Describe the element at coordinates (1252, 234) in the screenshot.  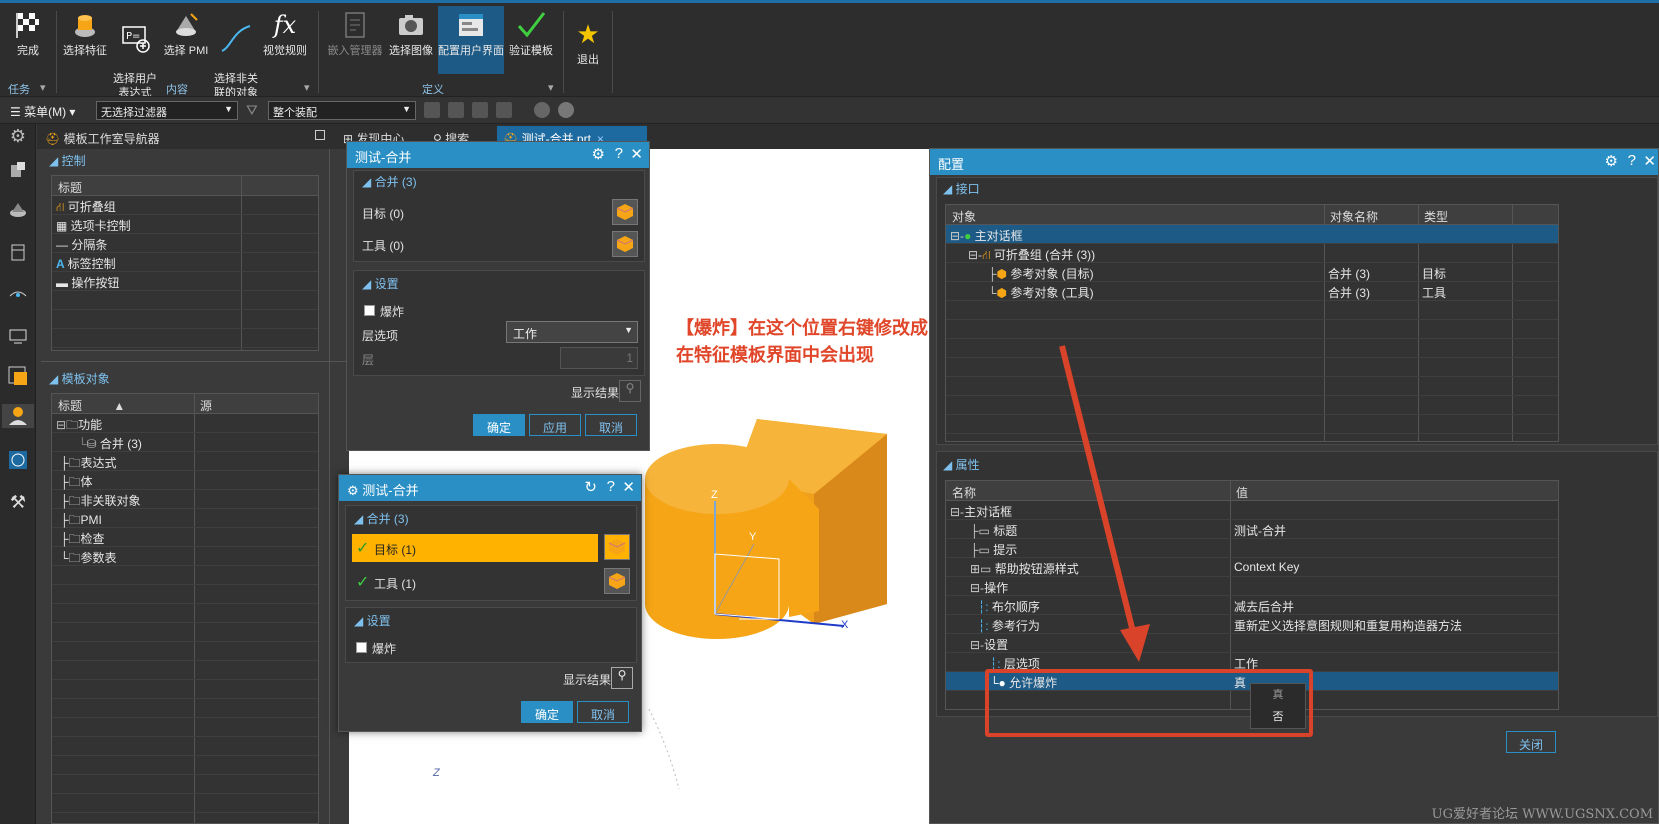
I see `table-row: ⊟-● 主对话框` at that location.